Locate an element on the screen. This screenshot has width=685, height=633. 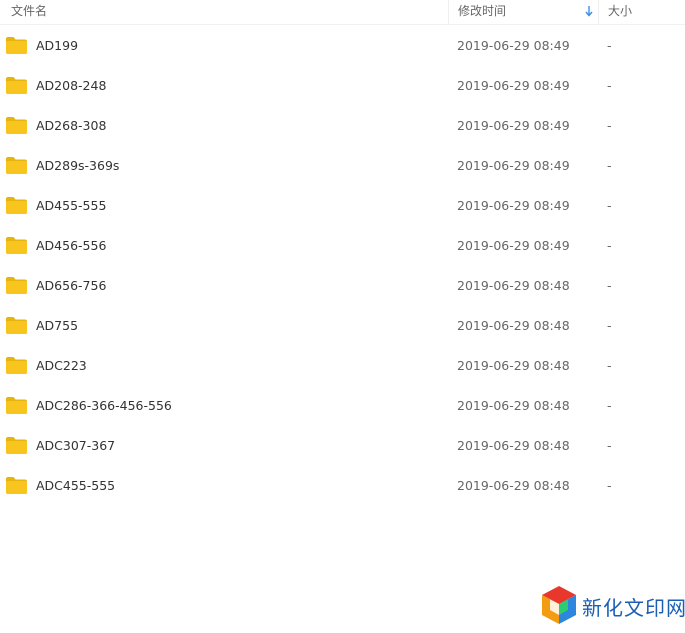
column-header-size-label: 大小 is located at coordinates (620, 11).